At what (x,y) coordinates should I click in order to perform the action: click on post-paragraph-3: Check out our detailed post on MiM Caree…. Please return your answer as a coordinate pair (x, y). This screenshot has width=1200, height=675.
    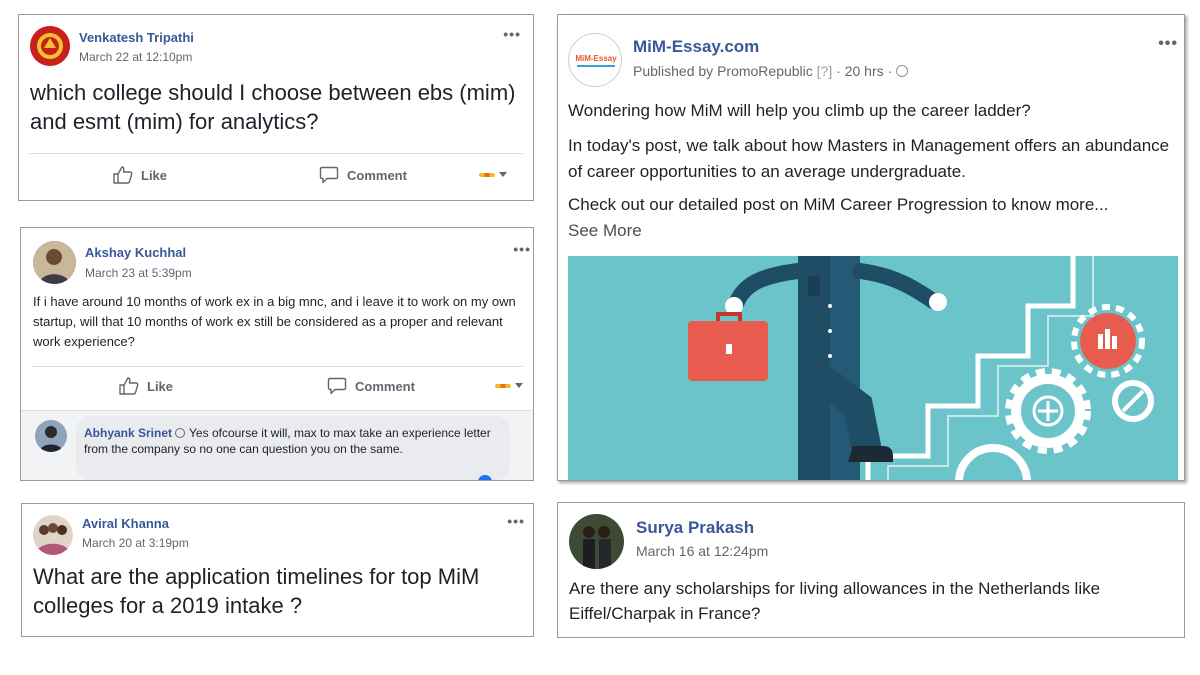
    Looking at the image, I should click on (838, 204).